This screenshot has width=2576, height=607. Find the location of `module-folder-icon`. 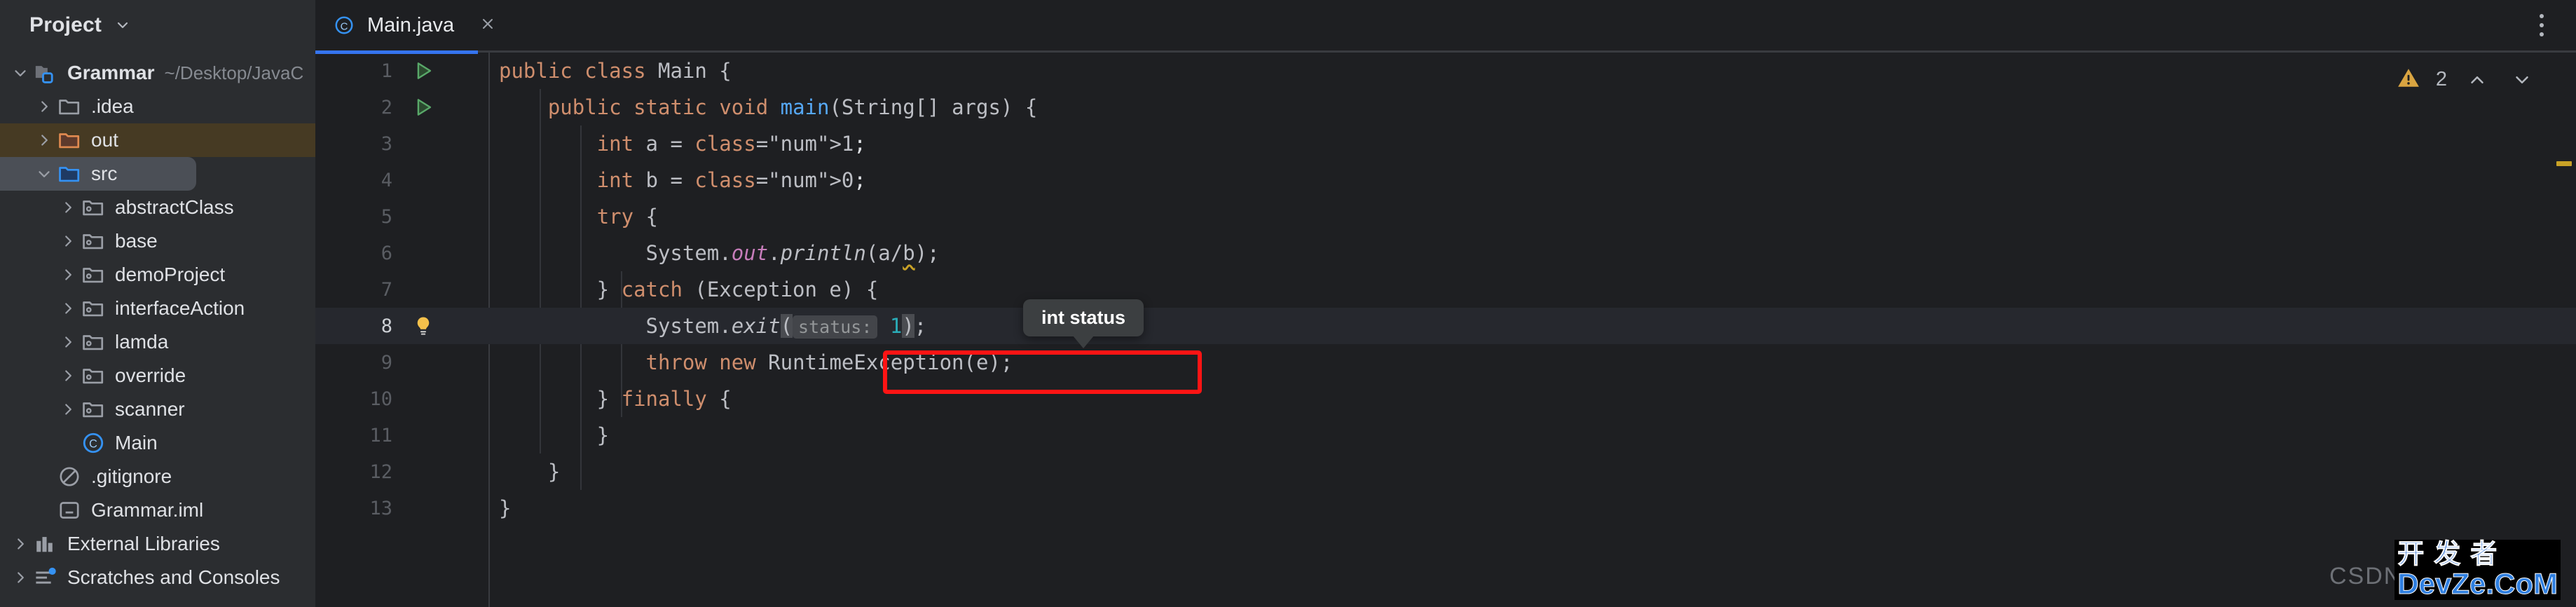

module-folder-icon is located at coordinates (45, 73).